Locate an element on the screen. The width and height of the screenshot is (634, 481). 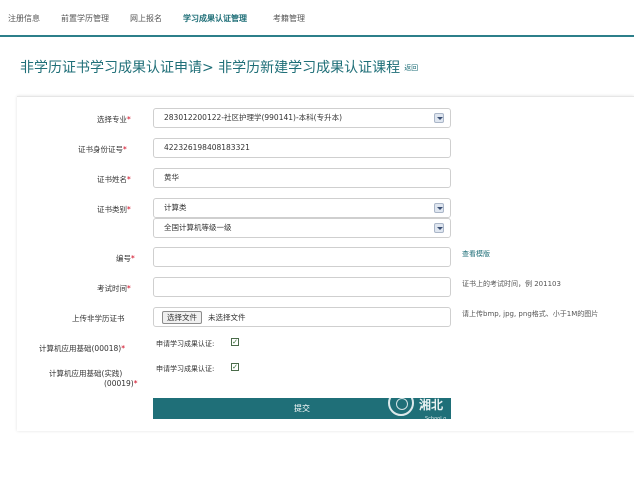
course1-checkbox: ✓ is located at coordinates (235, 342).